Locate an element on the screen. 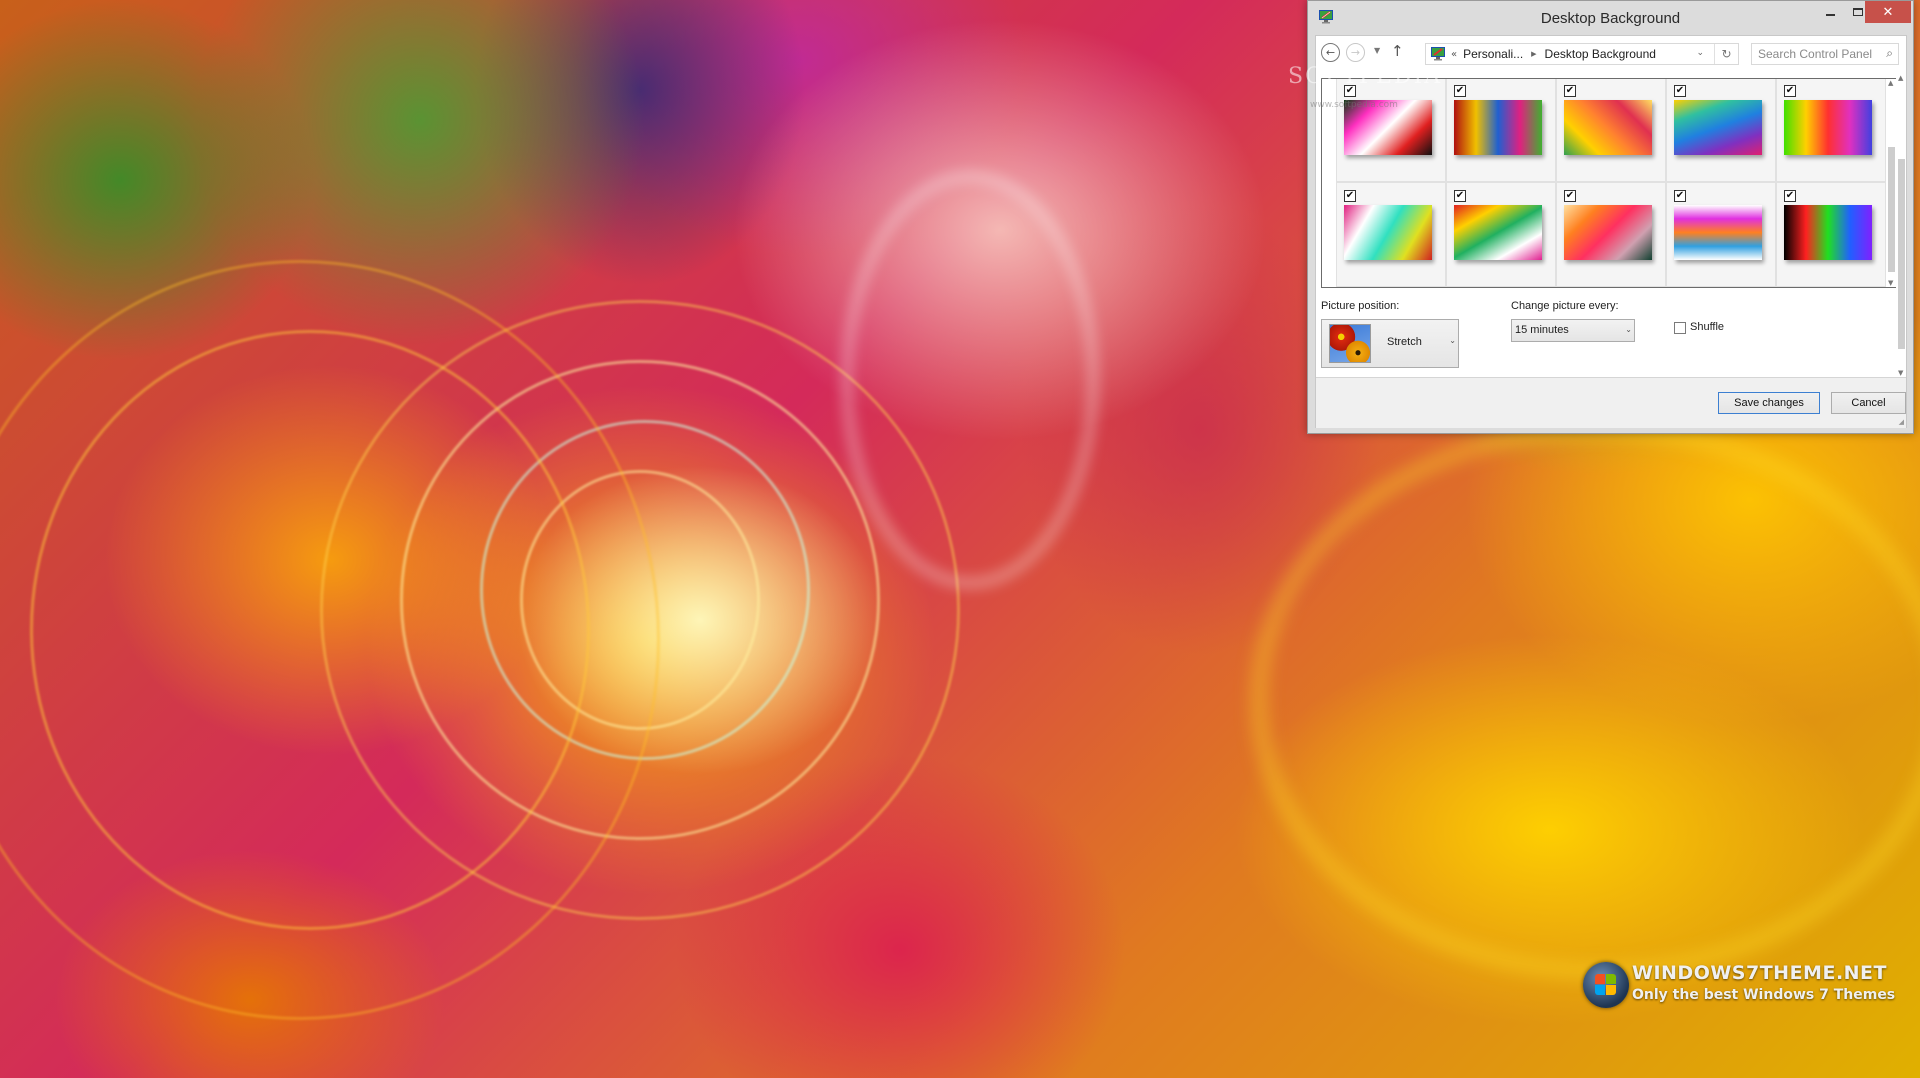 Image resolution: width=1920 pixels, height=1078 pixels. close-button: ✕ is located at coordinates (1888, 12).